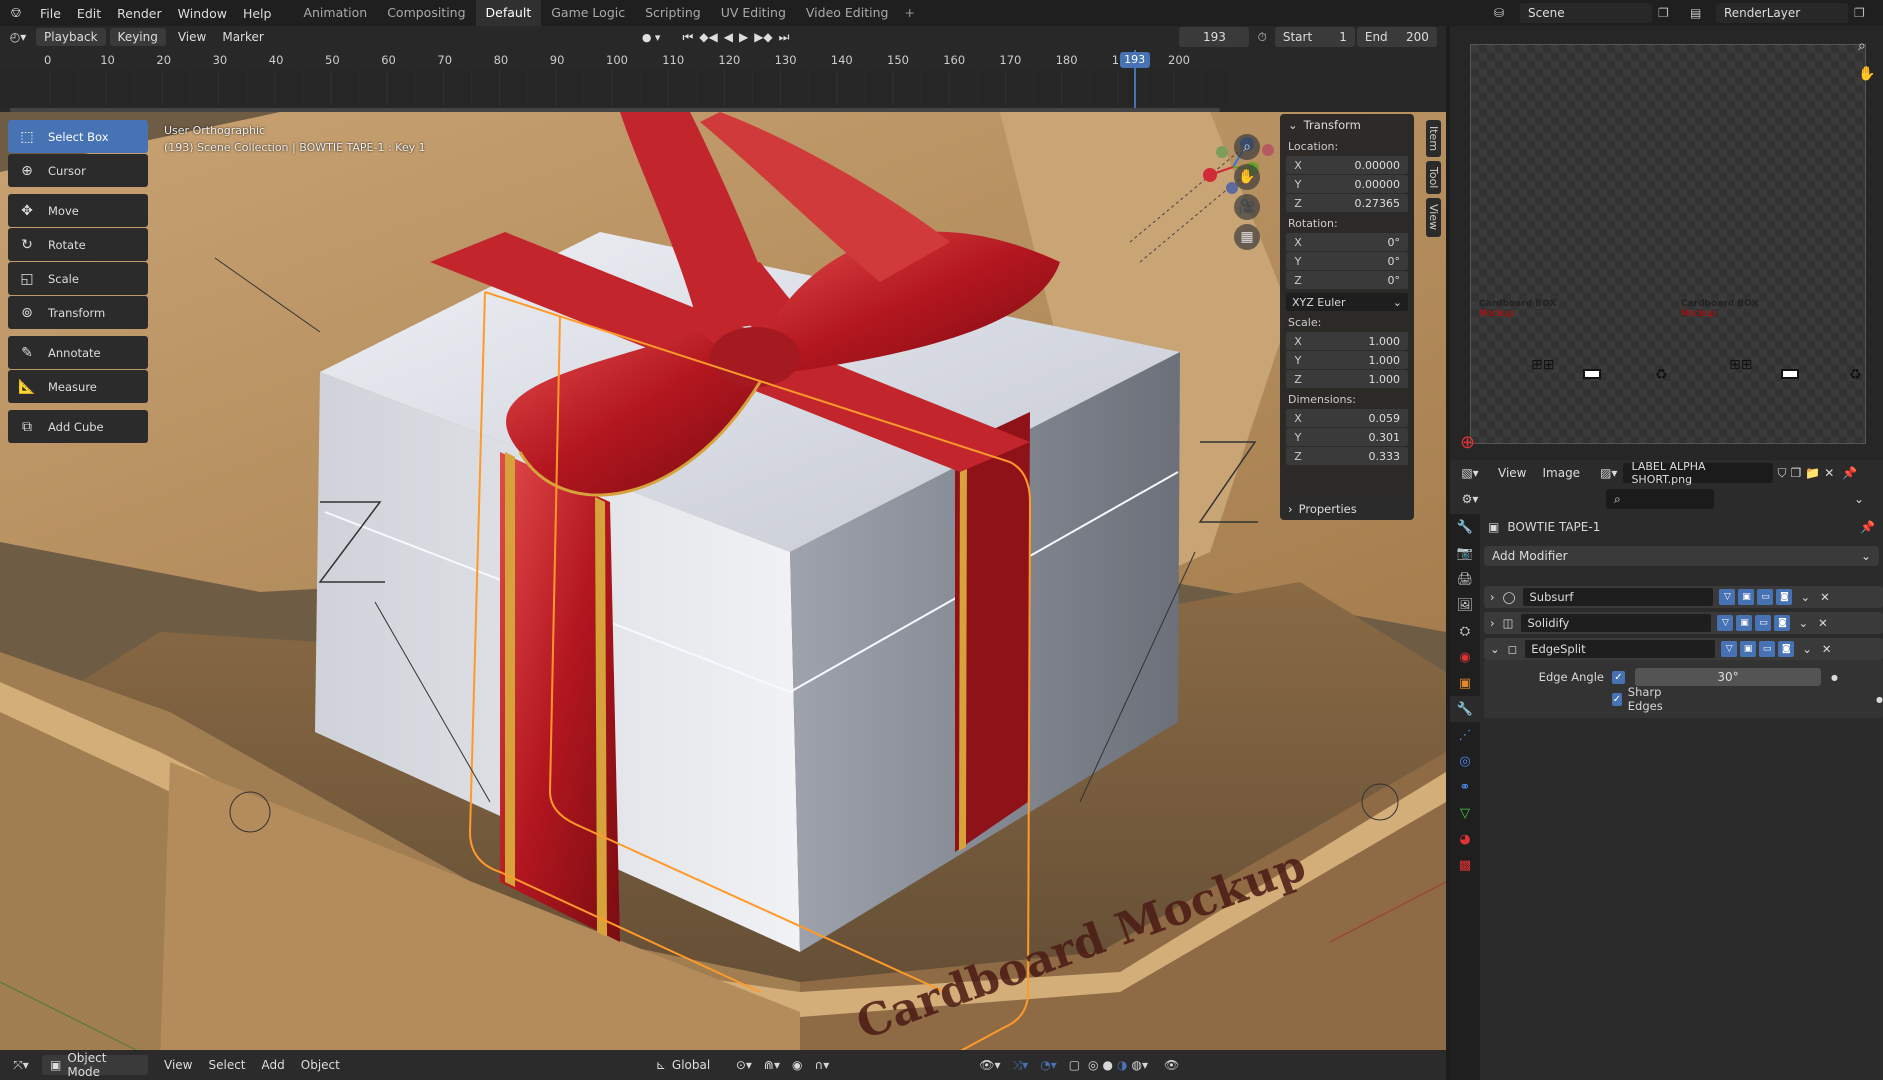  Describe the element at coordinates (78, 244) in the screenshot. I see `tool-rotate: ↻ Rotate` at that location.